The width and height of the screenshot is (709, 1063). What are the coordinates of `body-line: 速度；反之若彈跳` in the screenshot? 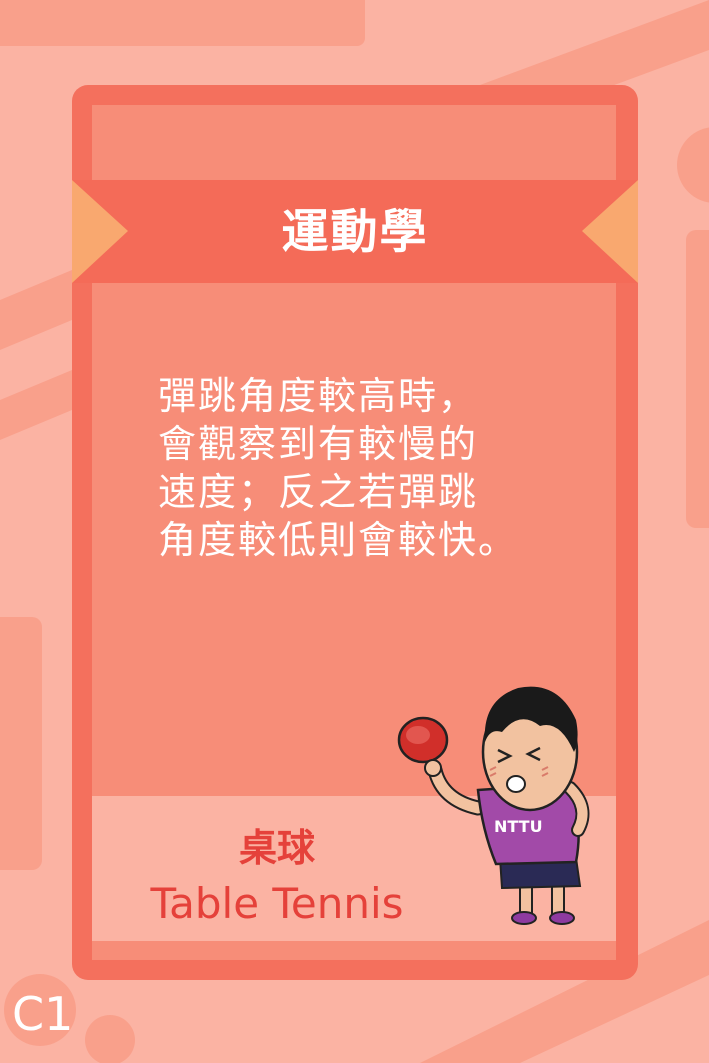 It's located at (318, 492).